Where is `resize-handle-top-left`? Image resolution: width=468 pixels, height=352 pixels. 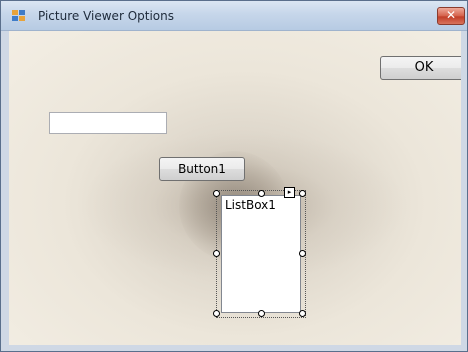 resize-handle-top-left is located at coordinates (216, 193).